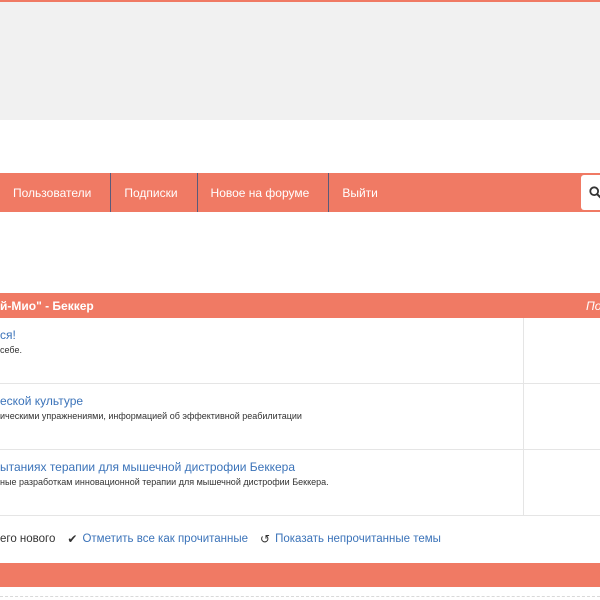 The height and width of the screenshot is (600, 600). I want to click on mark-all-read-label: Отметить все как прочитанные, so click(165, 539).